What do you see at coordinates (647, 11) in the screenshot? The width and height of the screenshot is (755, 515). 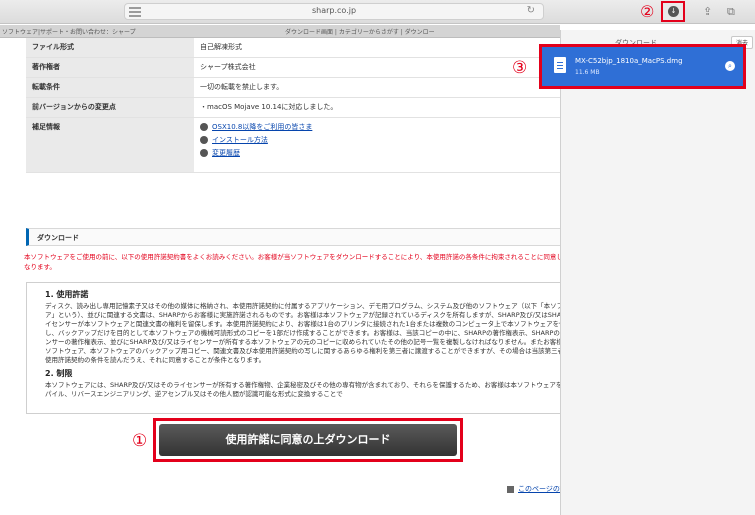 I see `step-marker-2: ②` at bounding box center [647, 11].